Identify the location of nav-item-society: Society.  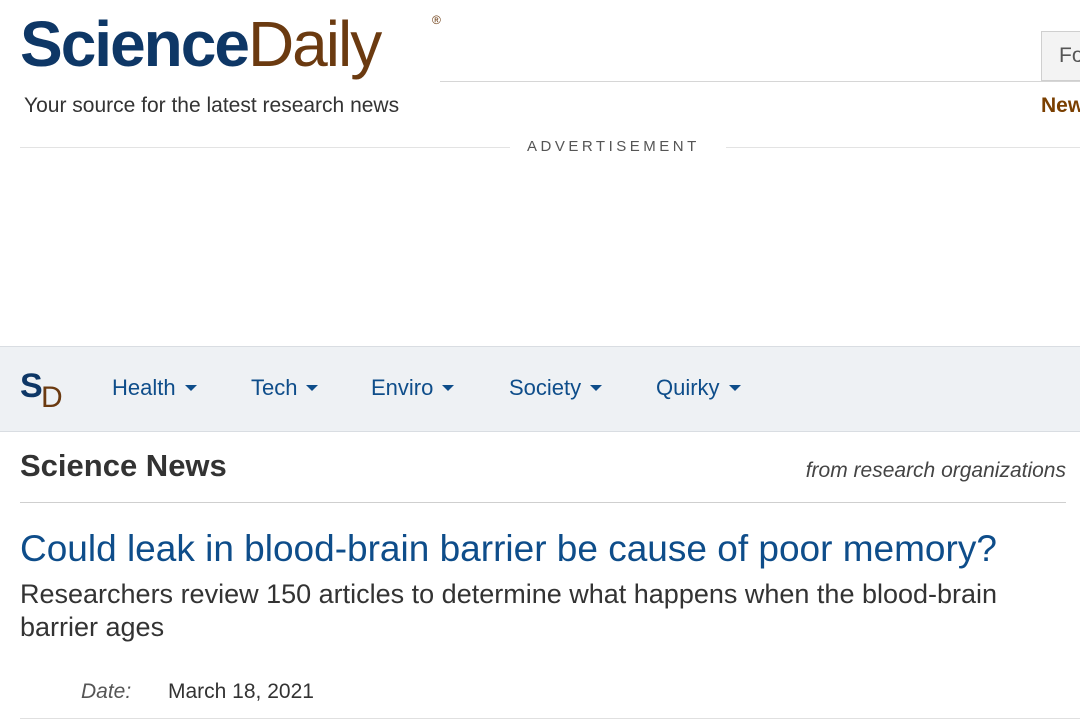
(556, 388).